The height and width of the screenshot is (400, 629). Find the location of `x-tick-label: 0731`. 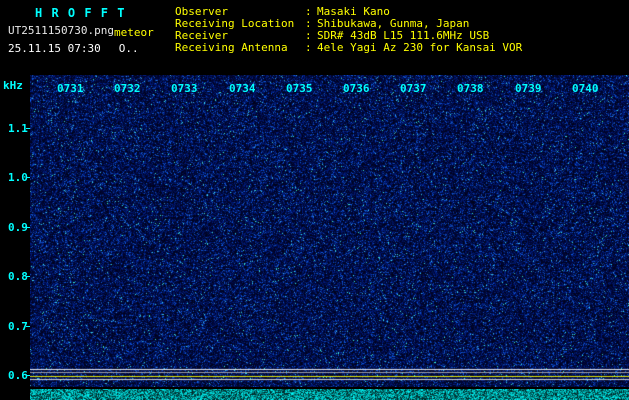

x-tick-label: 0731 is located at coordinates (70, 88).